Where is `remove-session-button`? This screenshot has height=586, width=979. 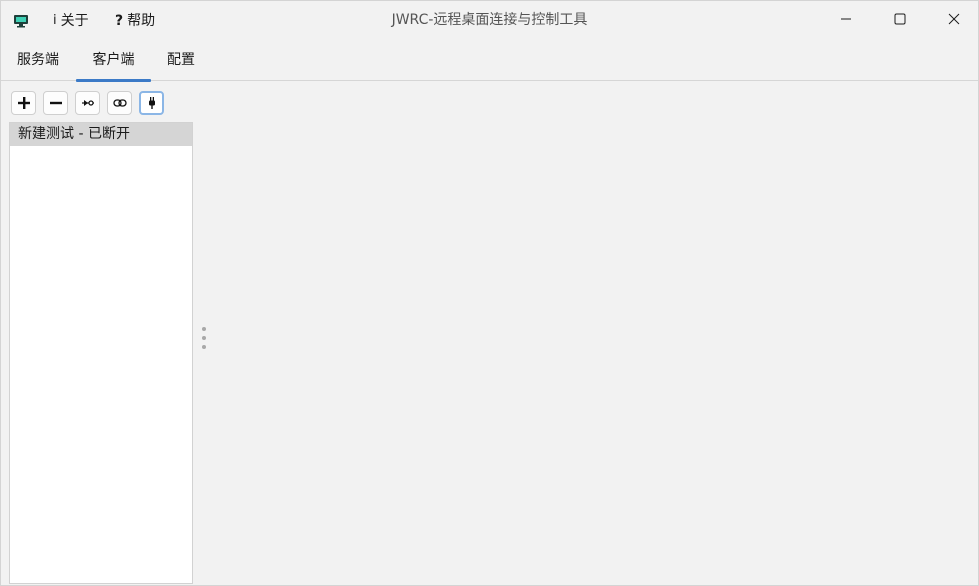
remove-session-button is located at coordinates (55, 103).